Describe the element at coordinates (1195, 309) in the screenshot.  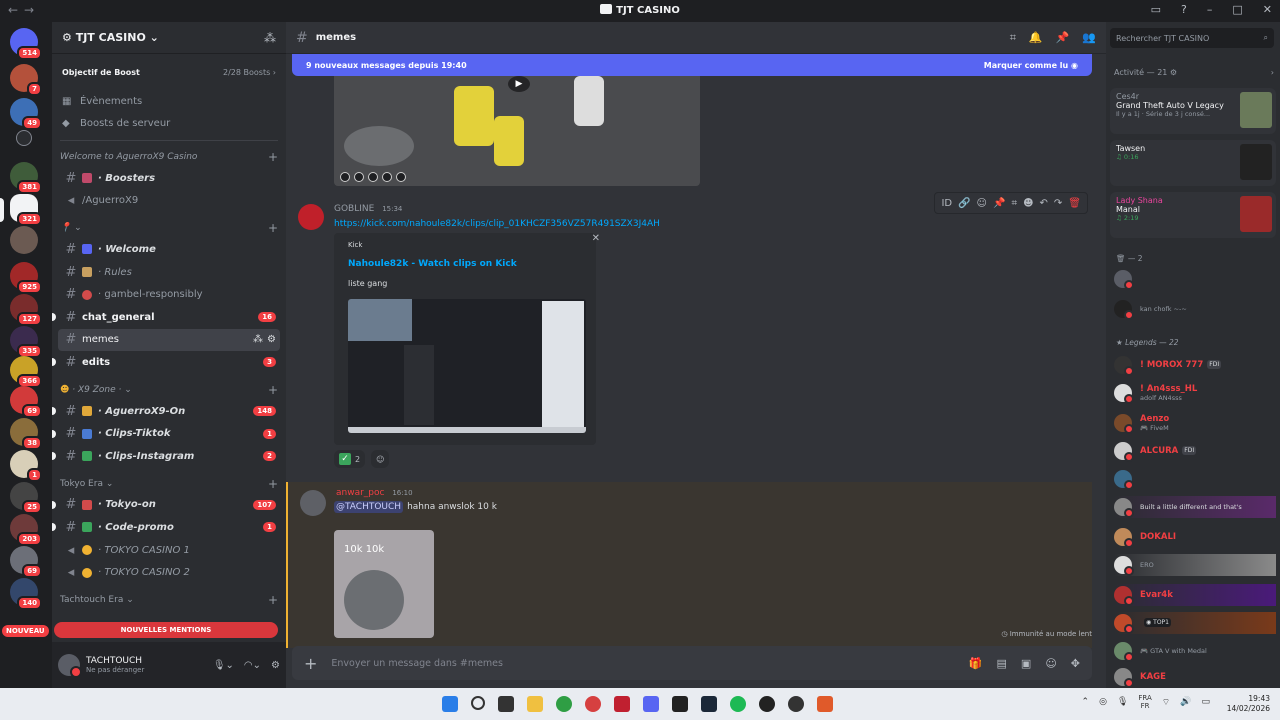
I see `member-item: kan chofk ~-~` at that location.